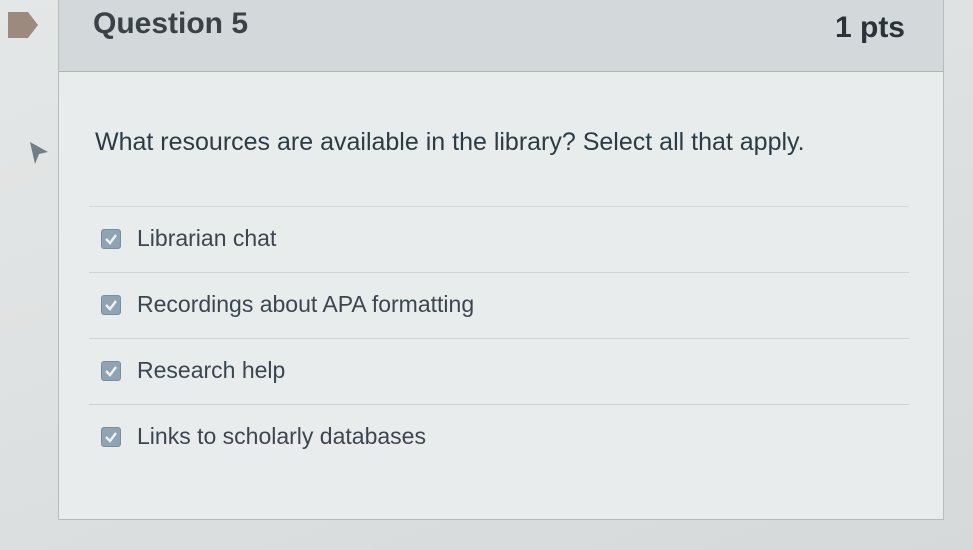 This screenshot has width=973, height=550. What do you see at coordinates (305, 304) in the screenshot?
I see `answer-label: Recordings about APA formatting` at bounding box center [305, 304].